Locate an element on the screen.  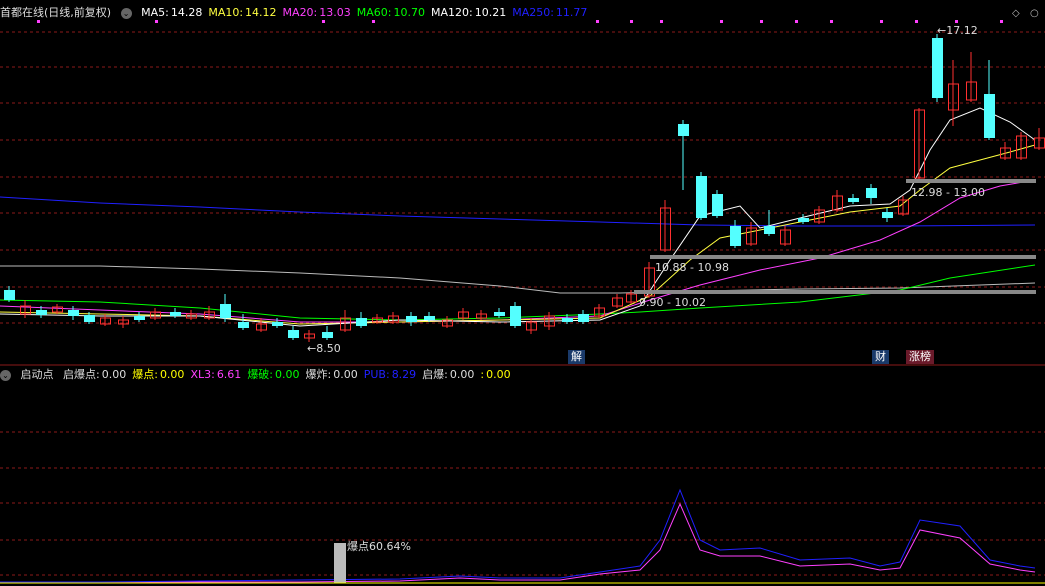
ind-item: 爆炸: 0.00 is located at coordinates (332, 374).